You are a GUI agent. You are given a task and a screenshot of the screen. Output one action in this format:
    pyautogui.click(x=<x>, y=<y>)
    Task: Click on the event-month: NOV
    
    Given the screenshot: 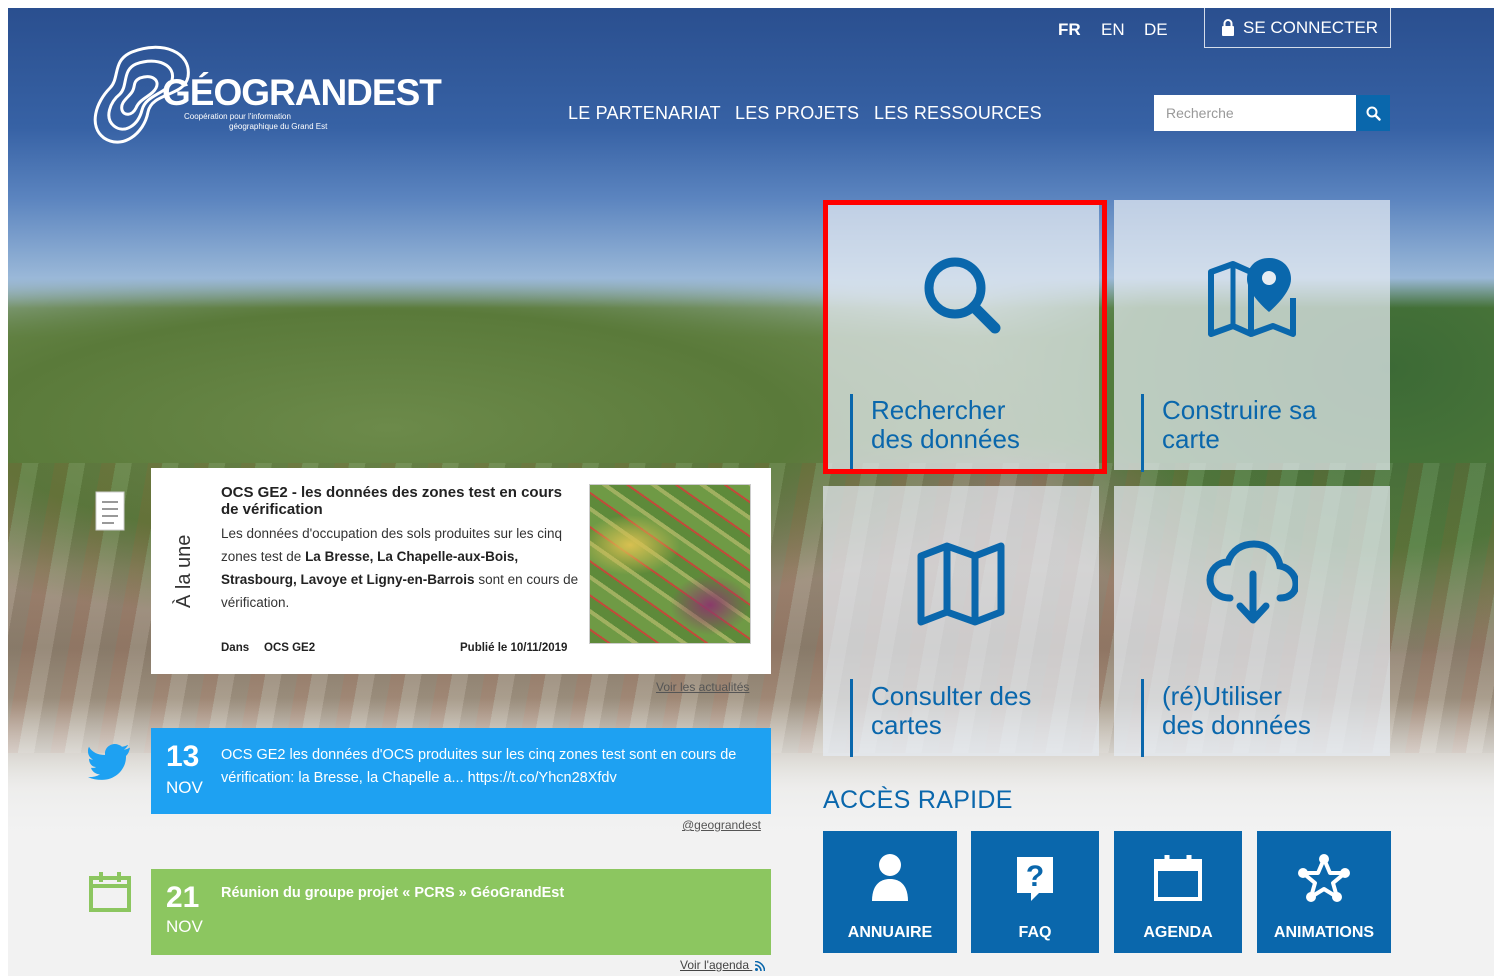 What is the action you would take?
    pyautogui.click(x=184, y=926)
    